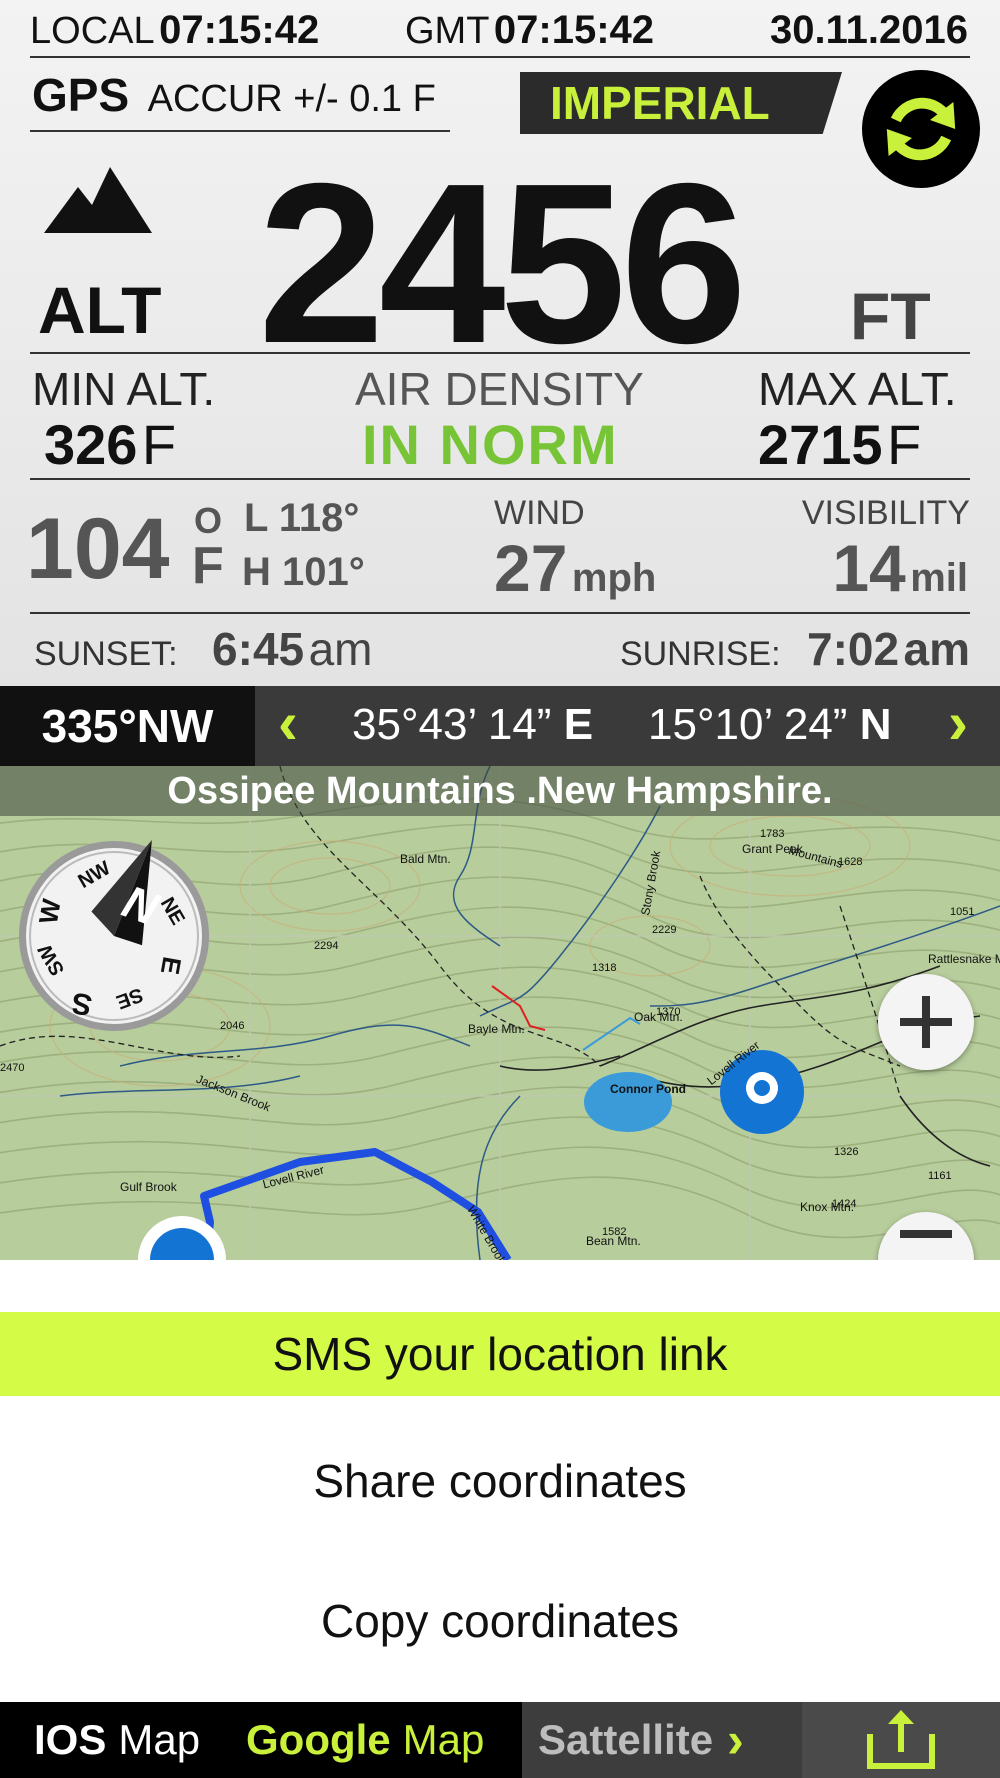  Describe the element at coordinates (668, 1012) in the screenshot. I see `map-elevation-label: 1370` at that location.